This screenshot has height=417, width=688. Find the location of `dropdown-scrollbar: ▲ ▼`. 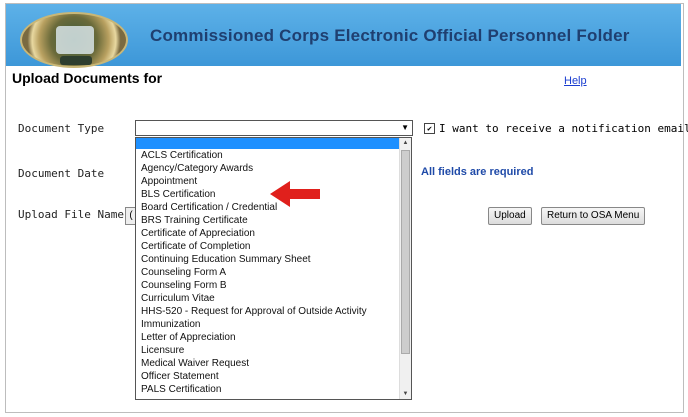

dropdown-scrollbar: ▲ ▼ is located at coordinates (405, 268).